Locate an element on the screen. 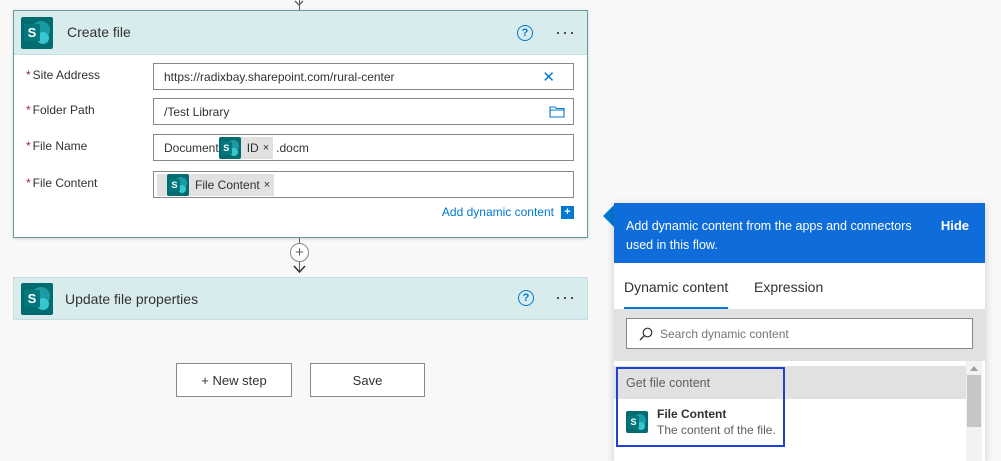  tab-expression: Expression is located at coordinates (788, 287).